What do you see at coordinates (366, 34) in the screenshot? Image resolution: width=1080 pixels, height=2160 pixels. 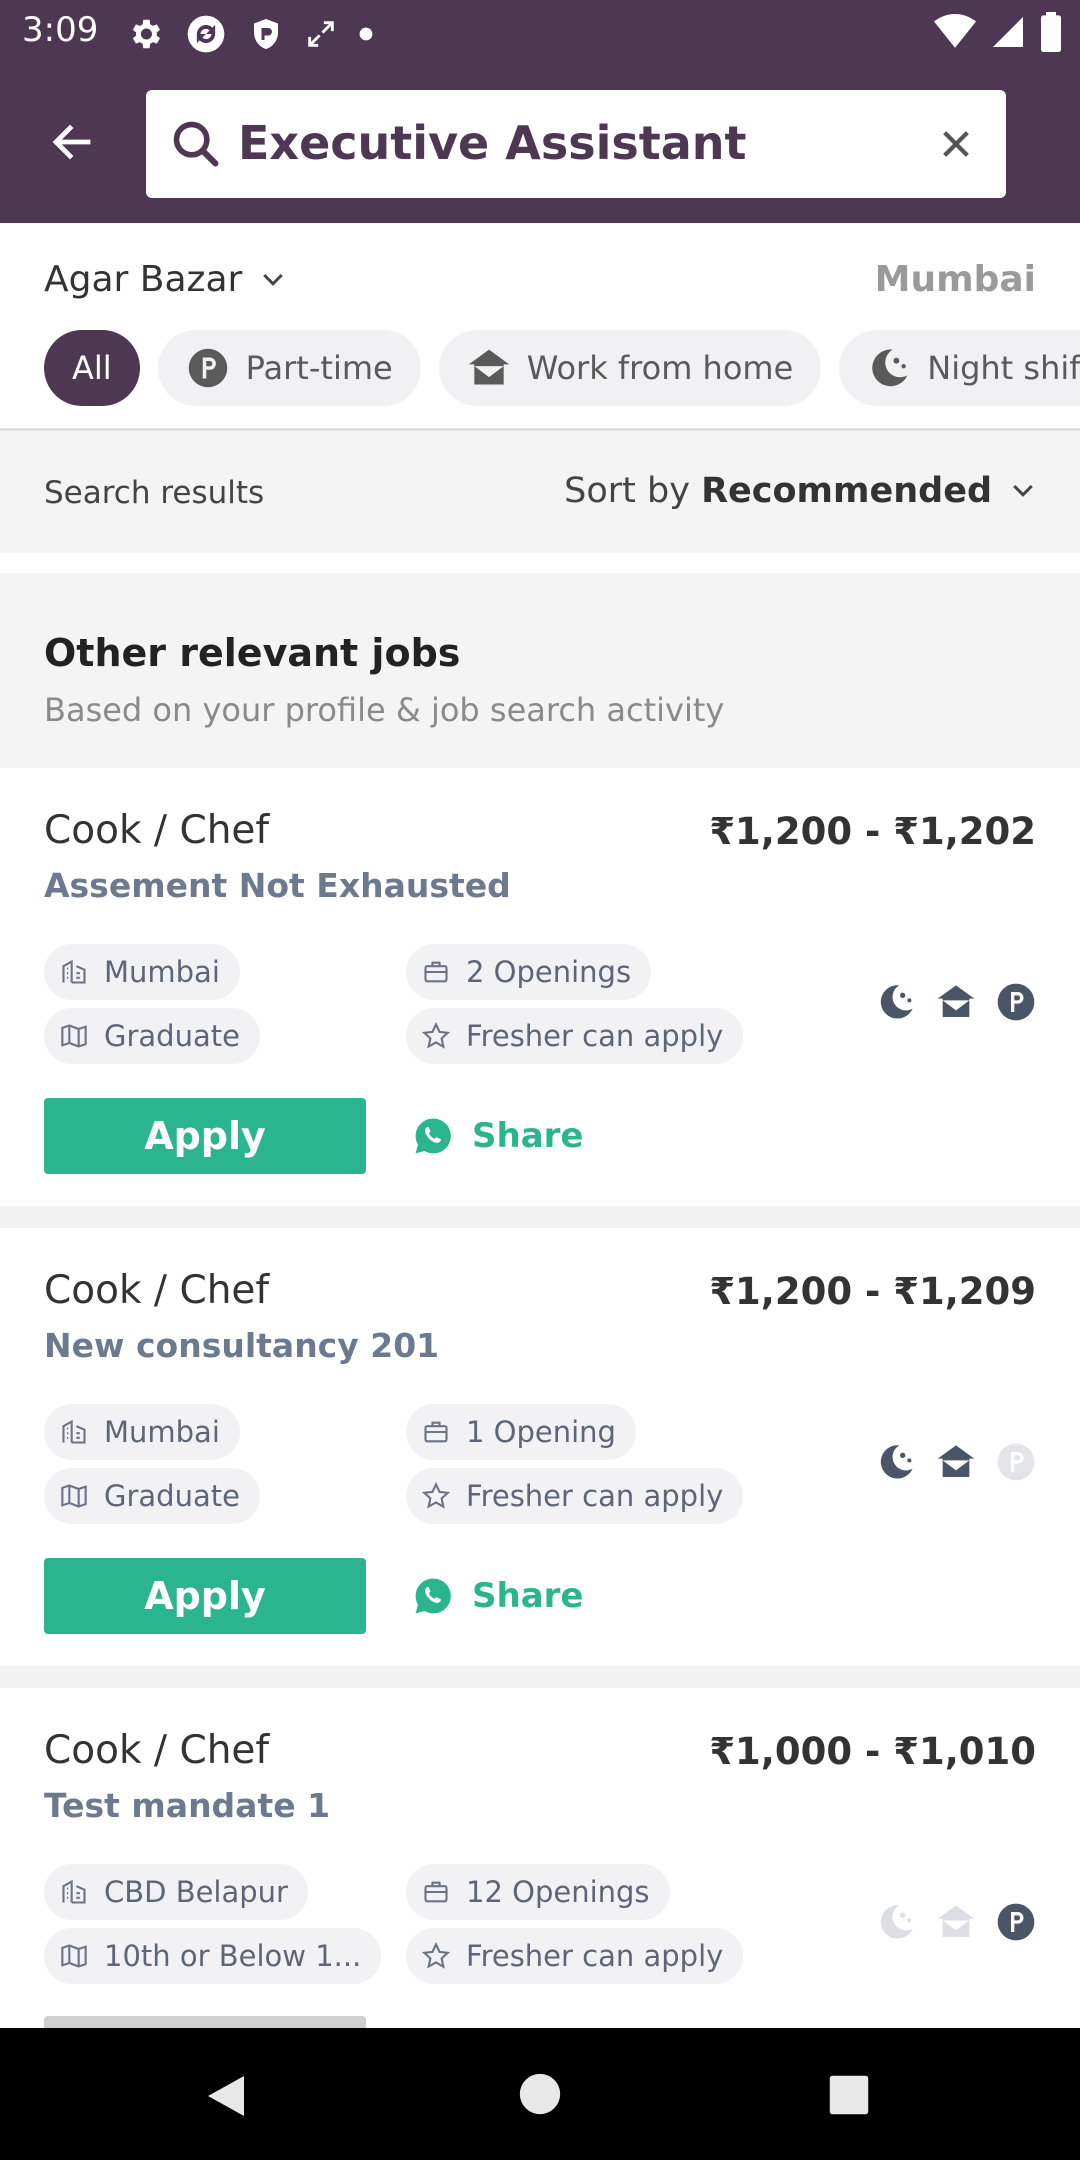 I see `dot-icon` at bounding box center [366, 34].